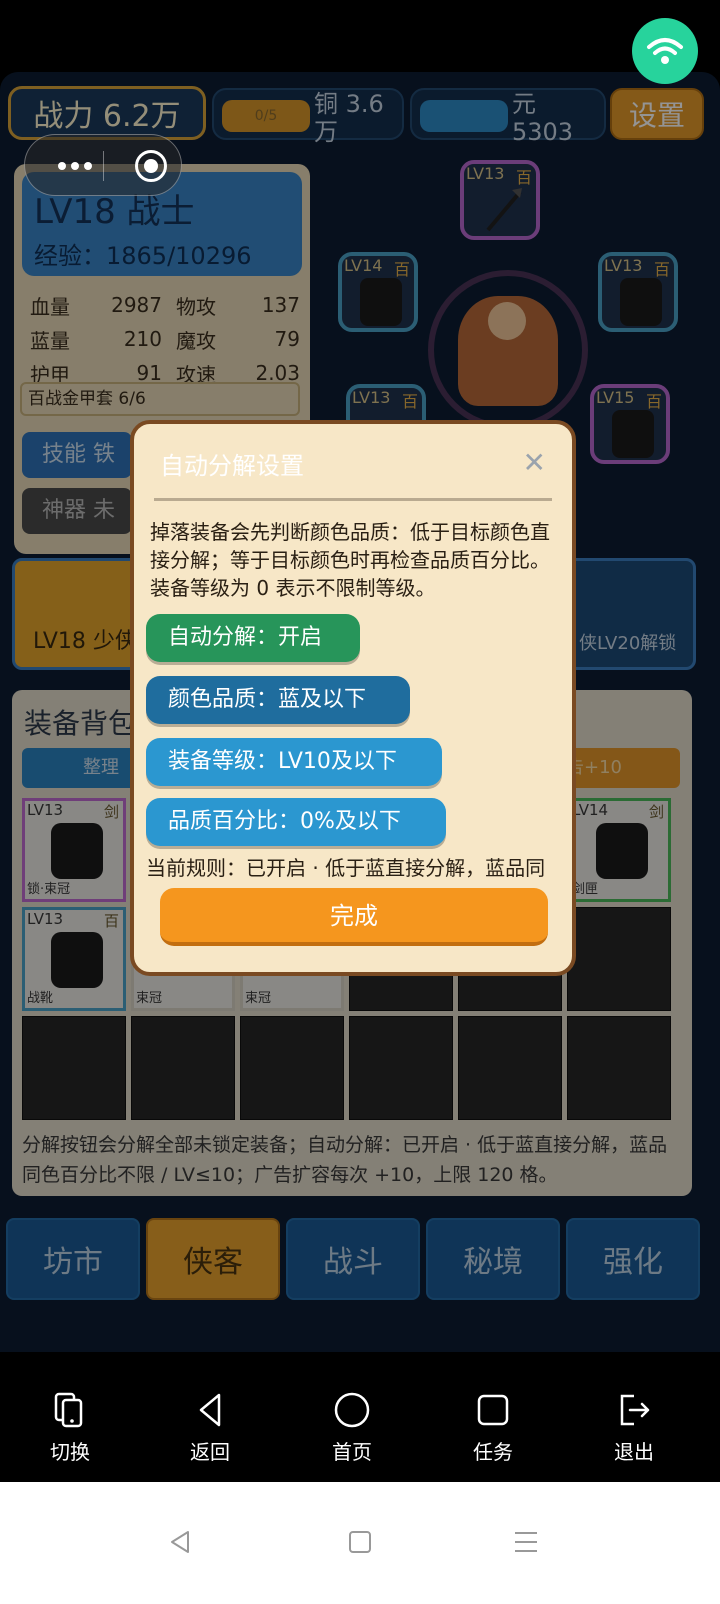 The height and width of the screenshot is (1604, 720). I want to click on color-quality-select: 颜色品质：蓝及以下, so click(278, 700).